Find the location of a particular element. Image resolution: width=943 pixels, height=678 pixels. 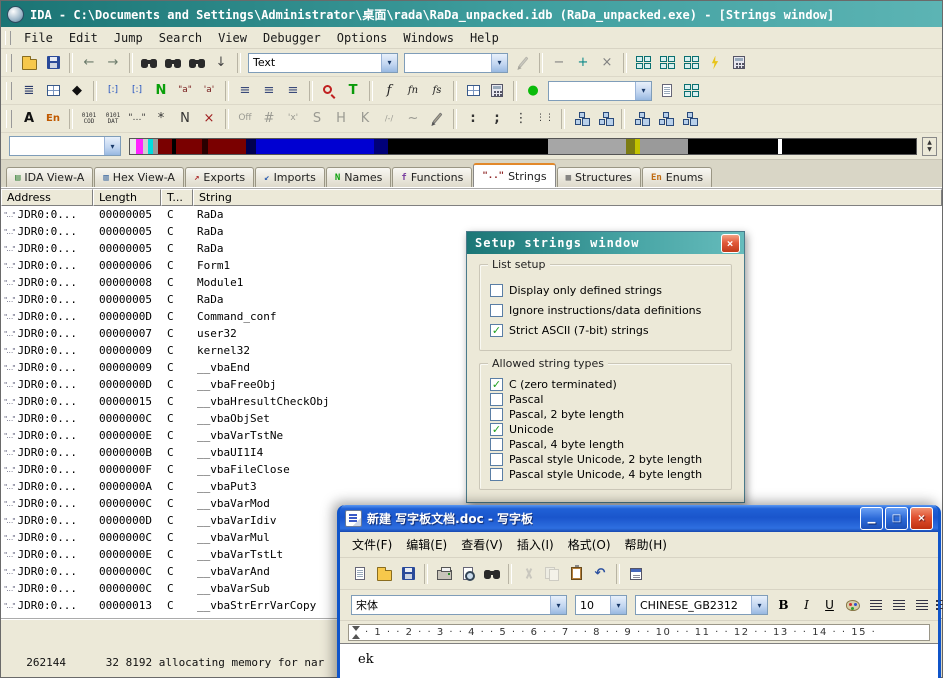

tab-strings: ".." Strings is located at coordinates (514, 175).